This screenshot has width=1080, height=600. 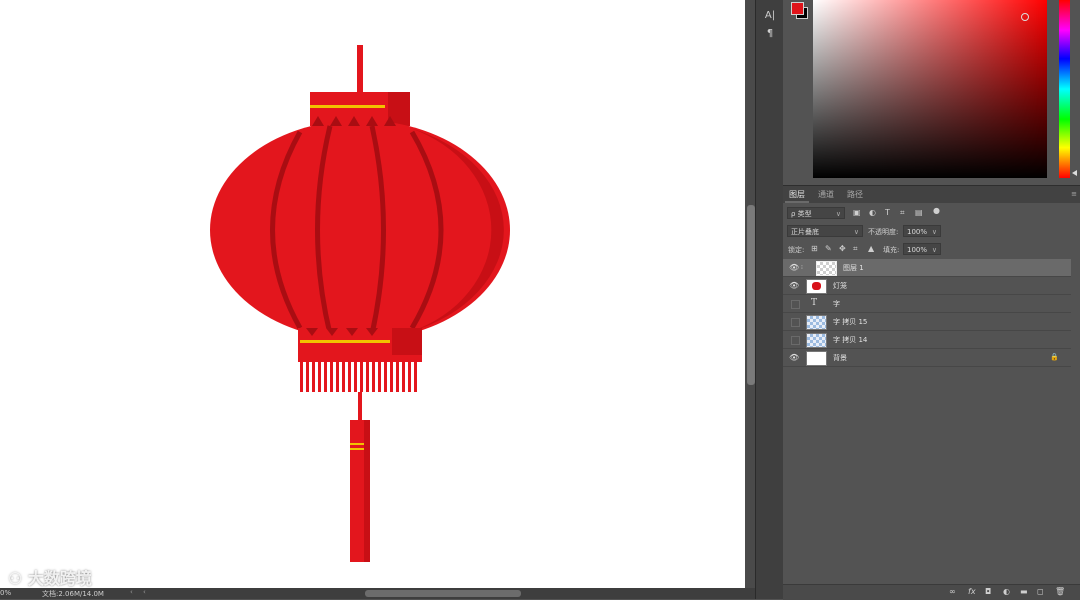 I want to click on lock-fill-row: 锁定: ⊞ ✎ ✥ ⌗ ▲ 填充: 100% ∨, so click(x=931, y=249).